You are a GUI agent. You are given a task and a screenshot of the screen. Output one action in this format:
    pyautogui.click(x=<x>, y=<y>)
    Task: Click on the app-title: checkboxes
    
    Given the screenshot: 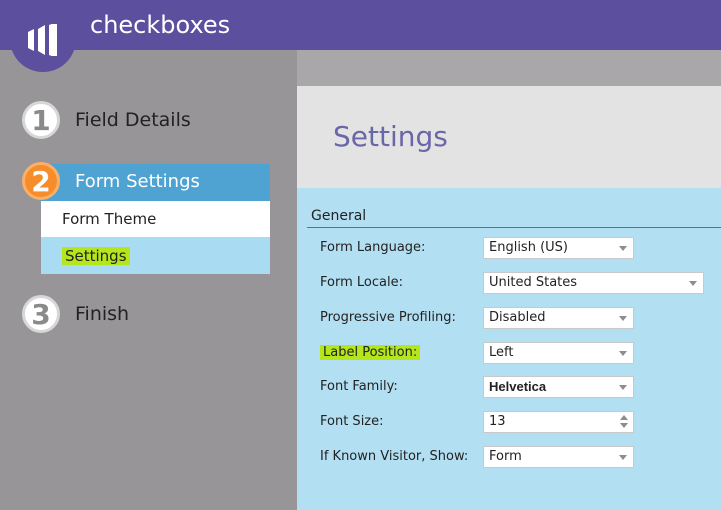 What is the action you would take?
    pyautogui.click(x=160, y=25)
    